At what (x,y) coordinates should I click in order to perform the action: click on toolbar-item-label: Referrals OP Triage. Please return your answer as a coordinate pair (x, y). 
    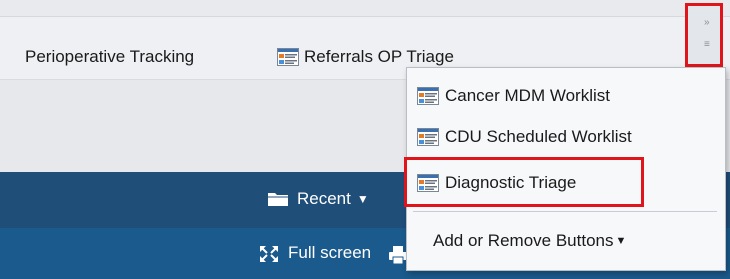
    Looking at the image, I should click on (379, 56).